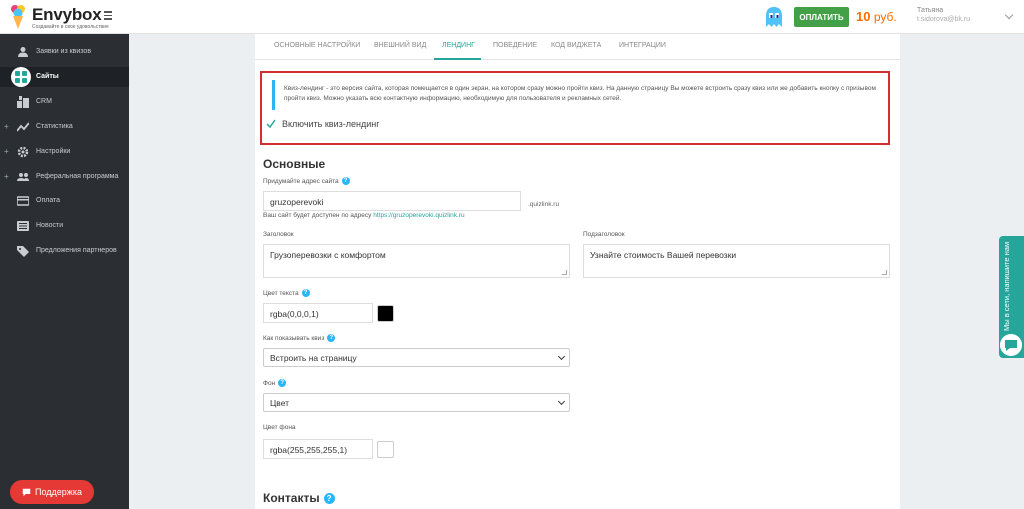 This screenshot has width=1024, height=509. I want to click on background-label-text: Фон, so click(269, 383).